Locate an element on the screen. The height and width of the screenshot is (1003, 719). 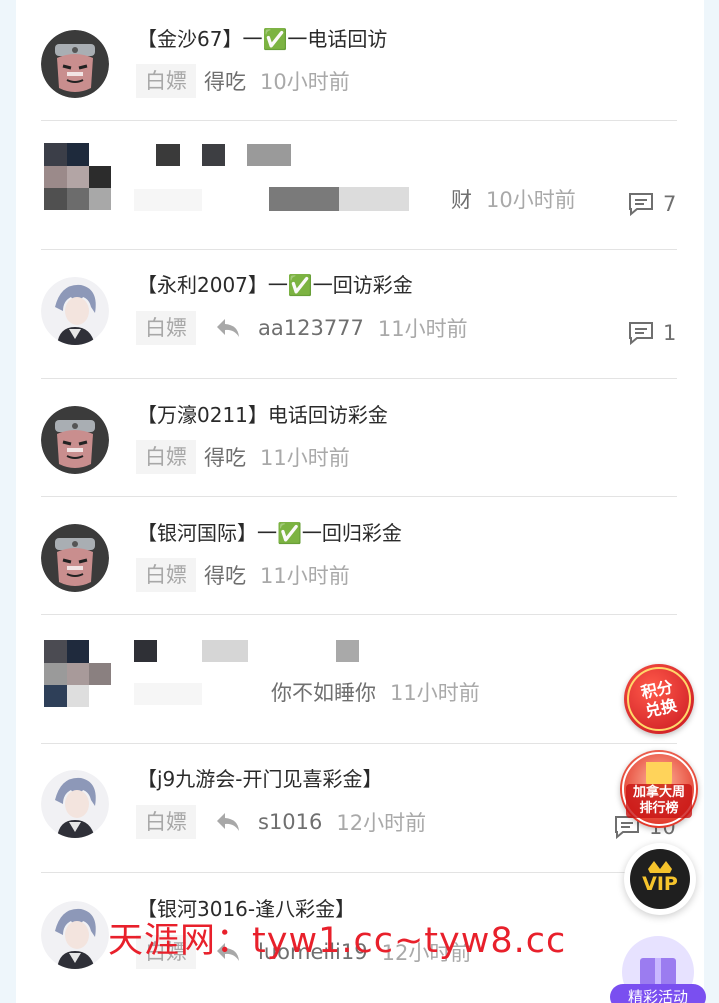
post-item: 【永利2007】一✅一回访彩金 白嫖 aa123777 11小时前 1 is located at coordinates (359, 314).